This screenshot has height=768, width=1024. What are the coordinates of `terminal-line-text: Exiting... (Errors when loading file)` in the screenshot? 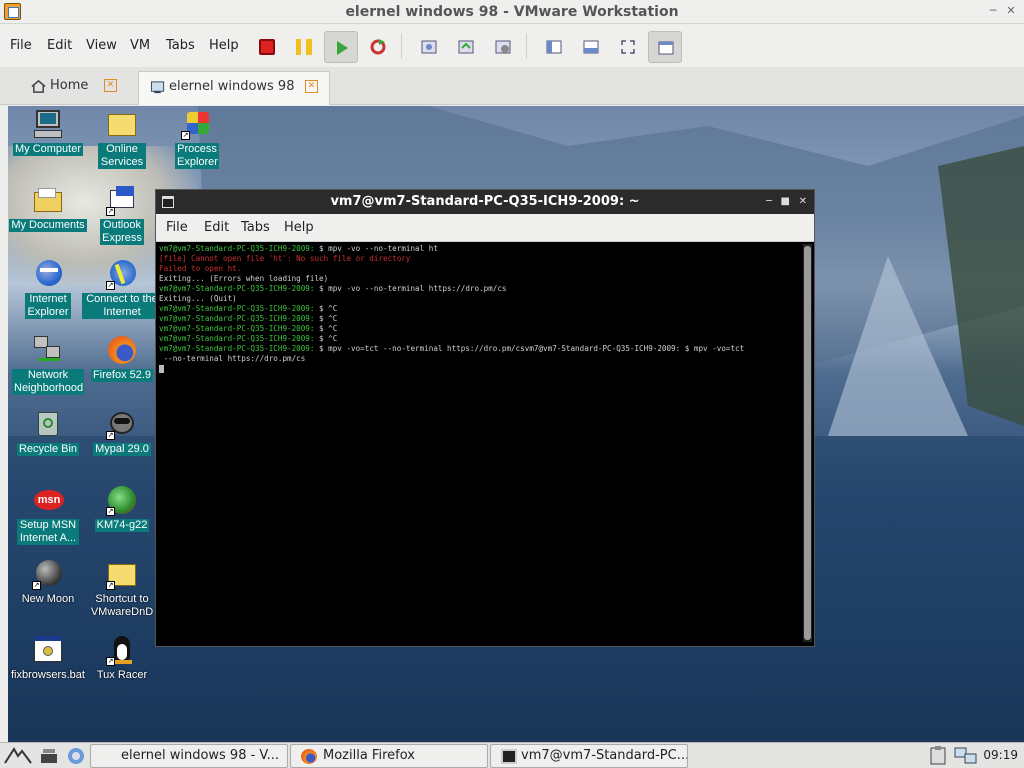 It's located at (244, 278).